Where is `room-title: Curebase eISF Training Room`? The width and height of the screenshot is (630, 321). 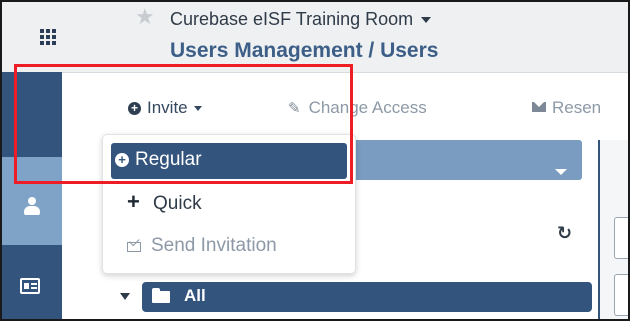 room-title: Curebase eISF Training Room is located at coordinates (292, 19).